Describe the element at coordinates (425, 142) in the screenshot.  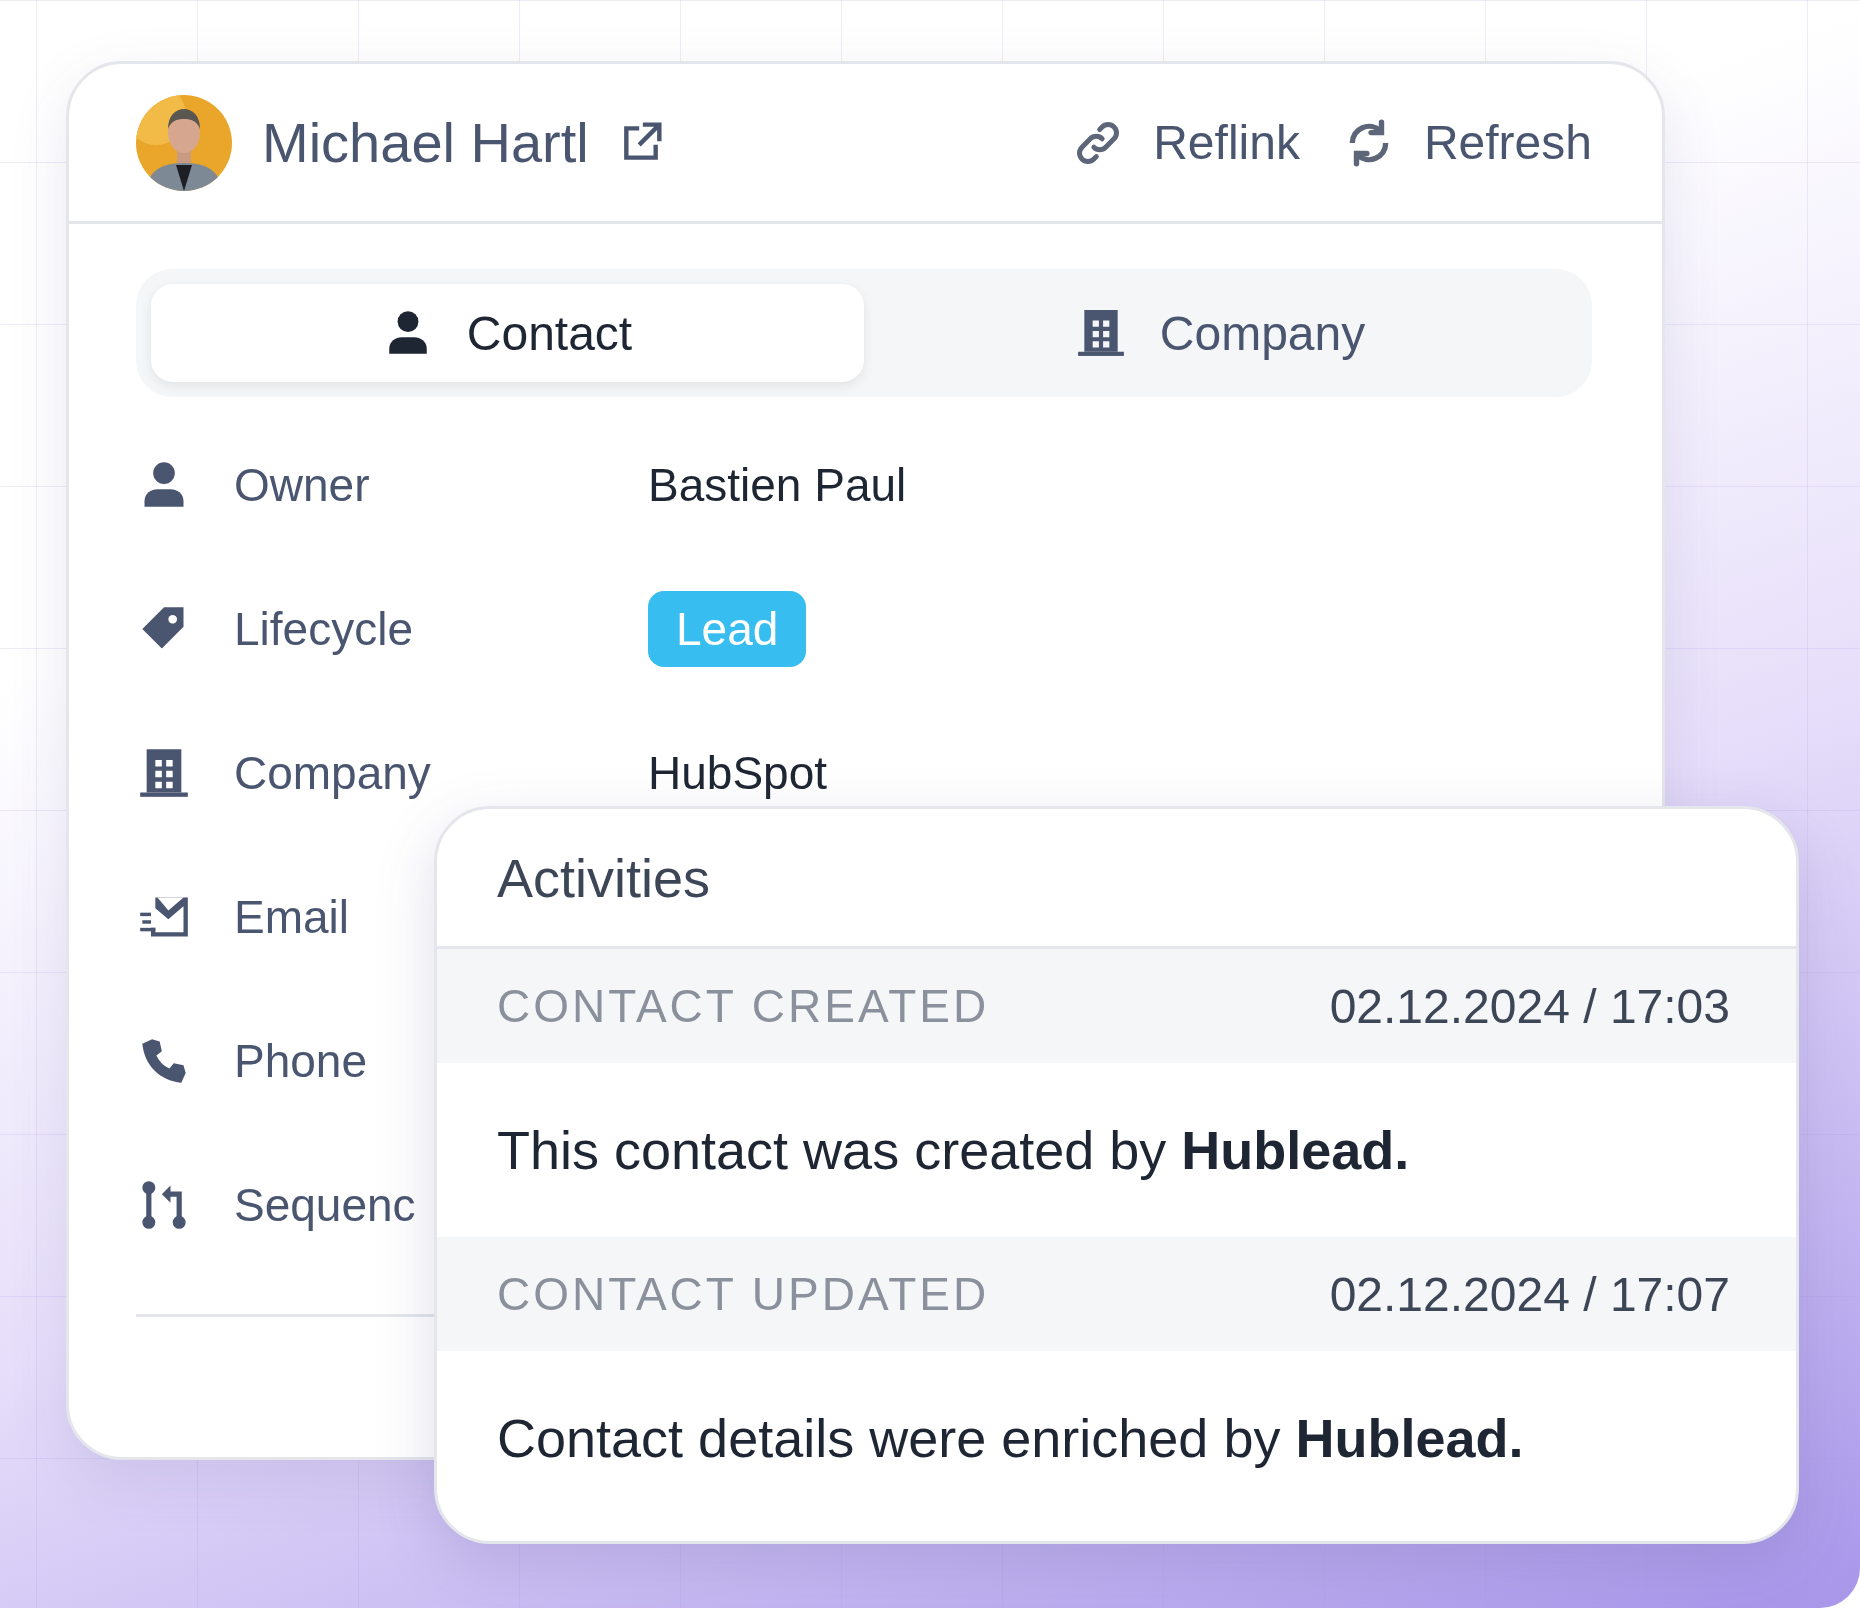
I see `contact-name: Michael Hartl` at that location.